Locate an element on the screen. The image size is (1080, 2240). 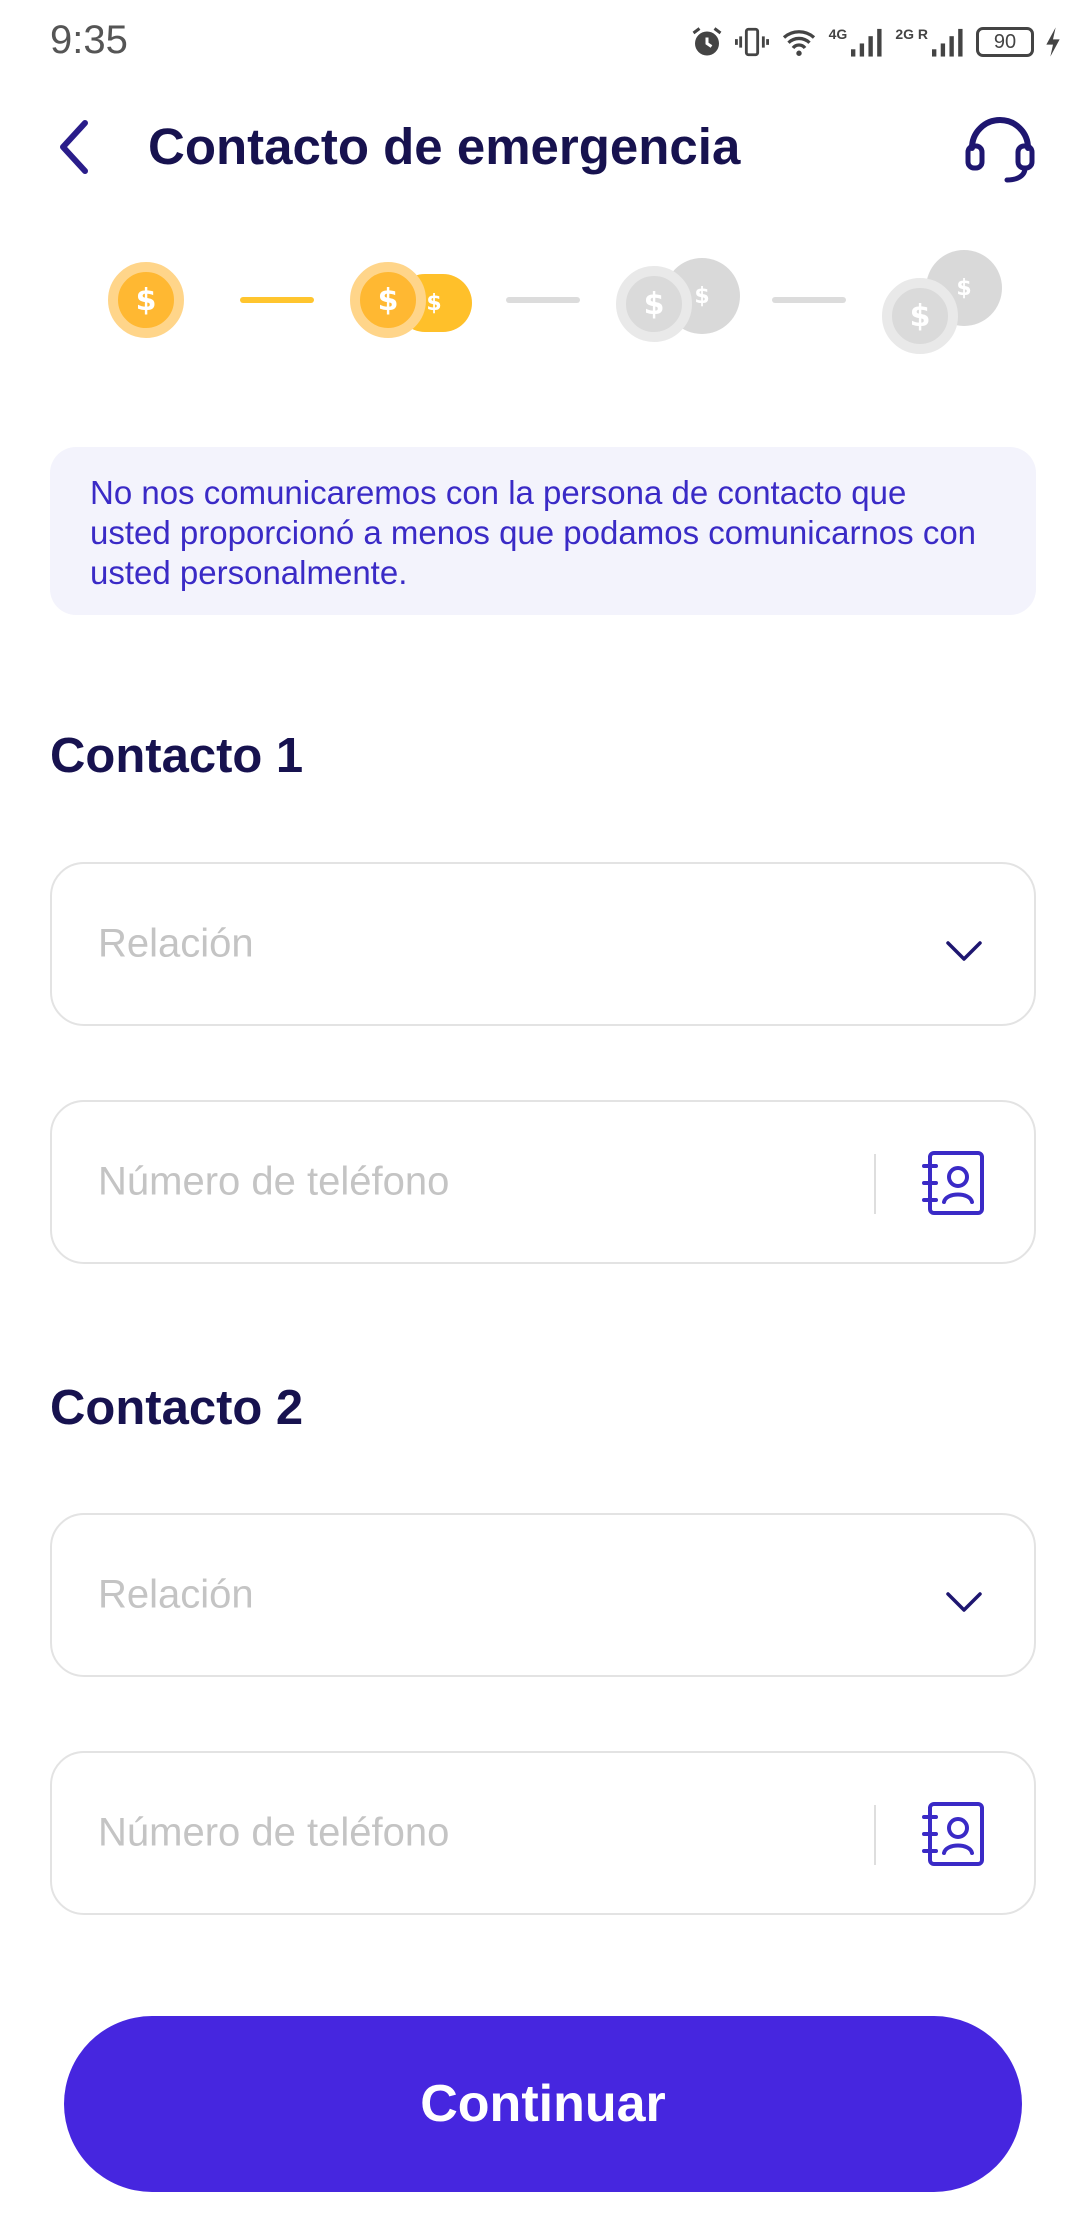
network-2g-label: 2G R is located at coordinates (911, 34).